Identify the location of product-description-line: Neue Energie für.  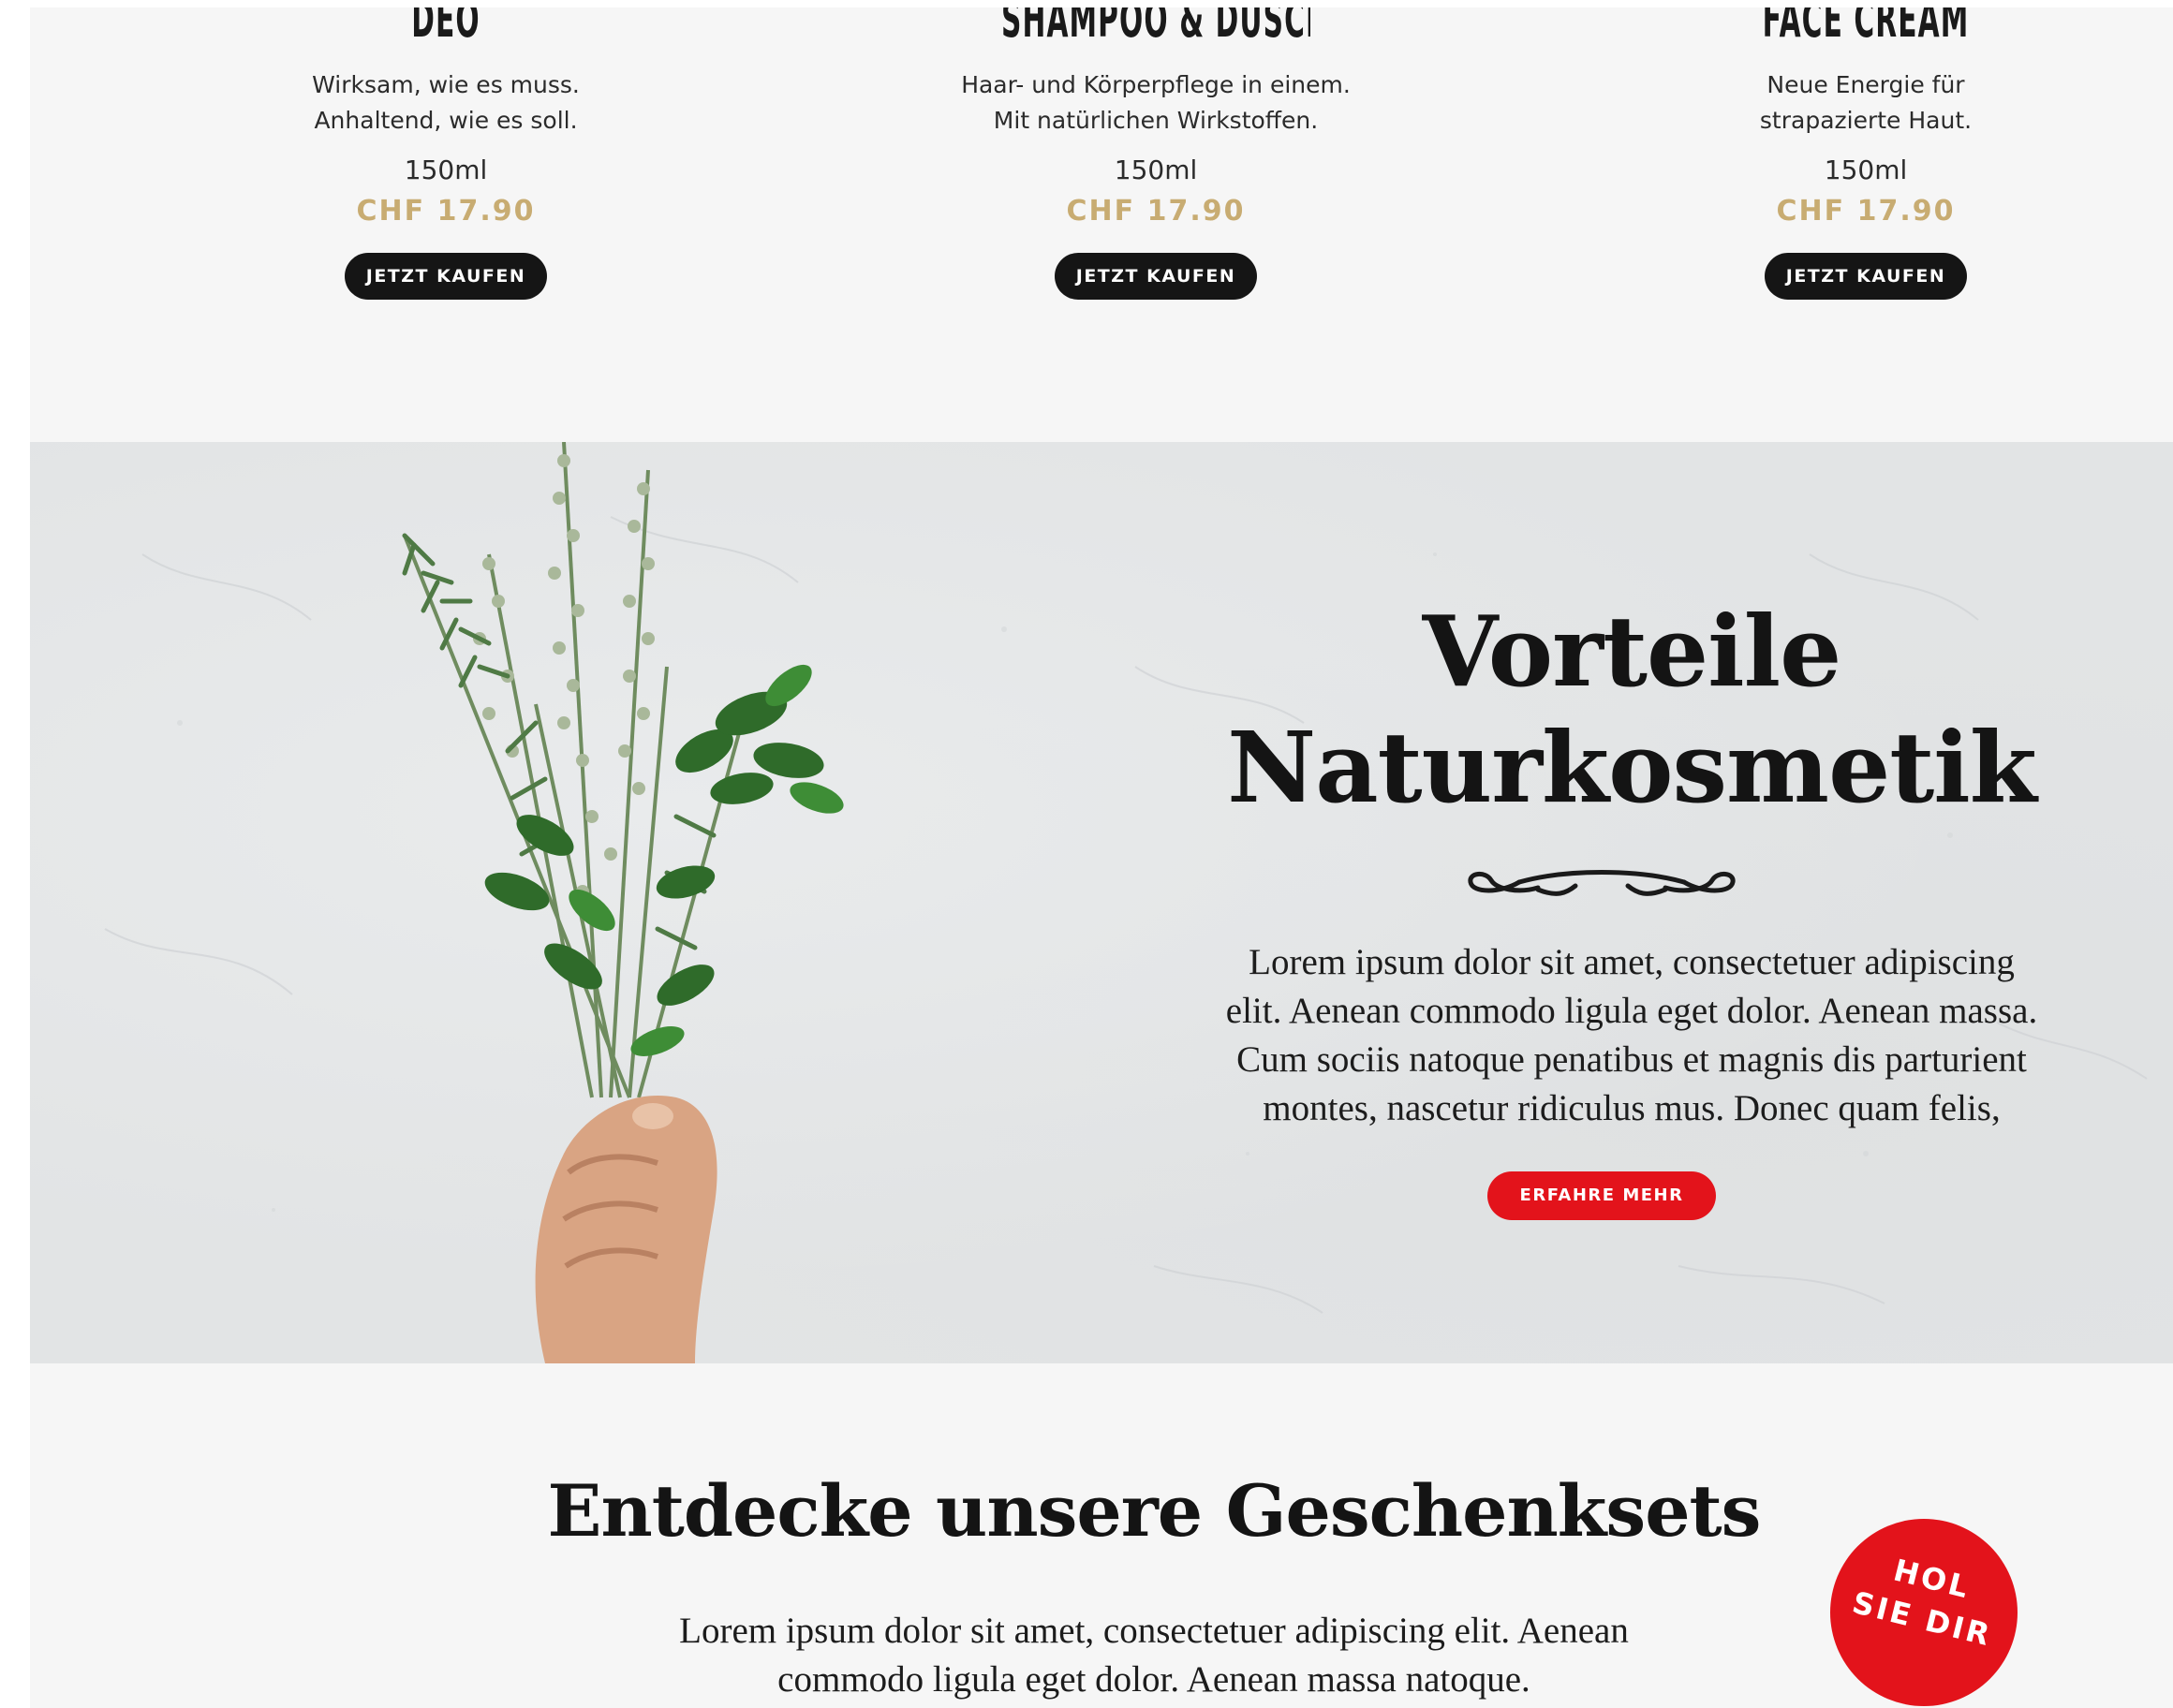
(1866, 84).